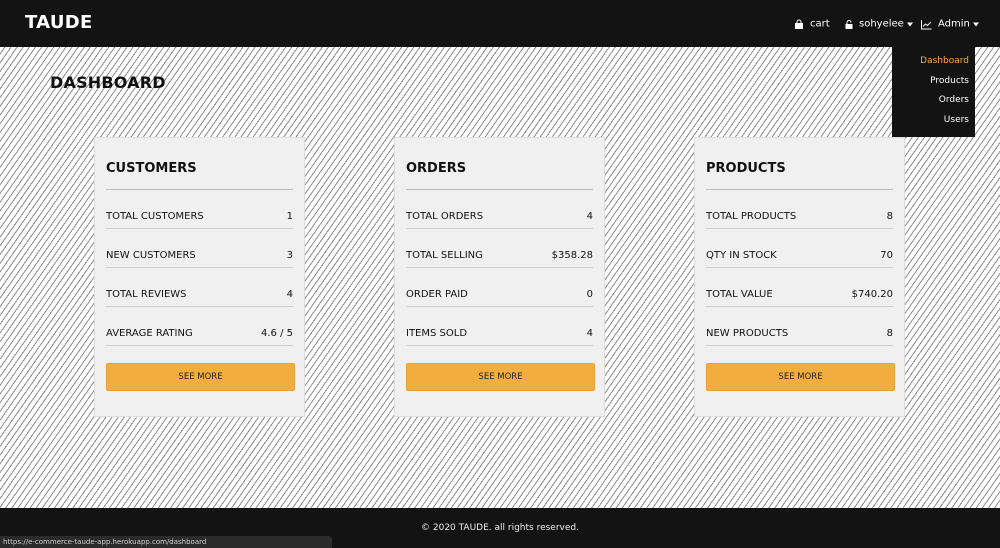  I want to click on stat-row: NEW CUSTOMERS 3, so click(199, 248).